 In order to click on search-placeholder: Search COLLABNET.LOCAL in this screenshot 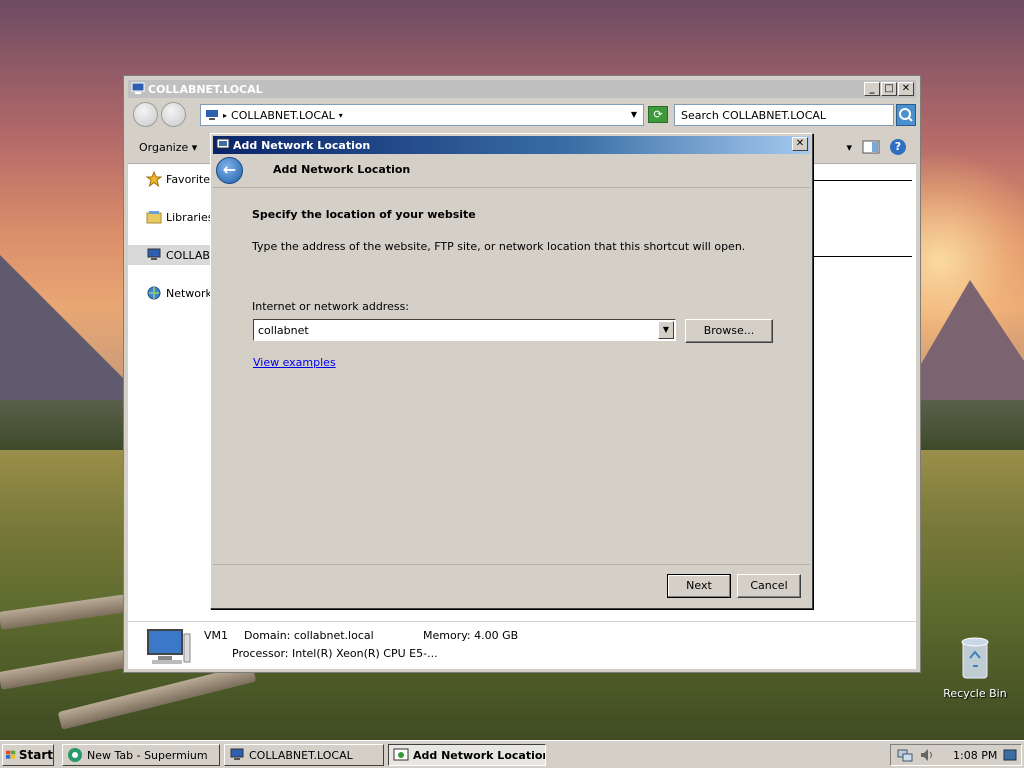, I will do `click(754, 115)`.